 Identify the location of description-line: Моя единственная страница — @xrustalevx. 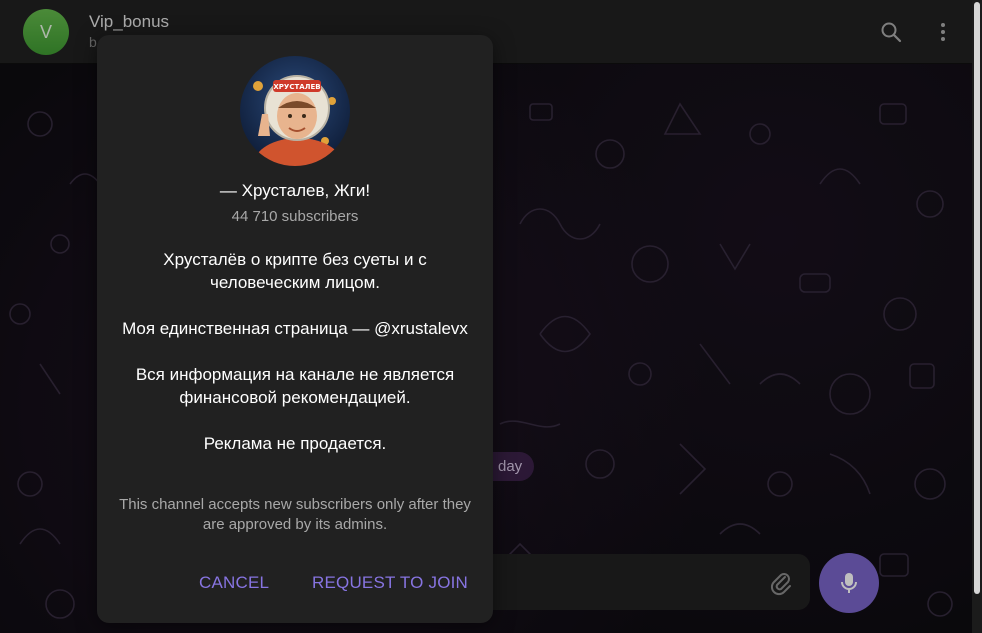
(295, 328).